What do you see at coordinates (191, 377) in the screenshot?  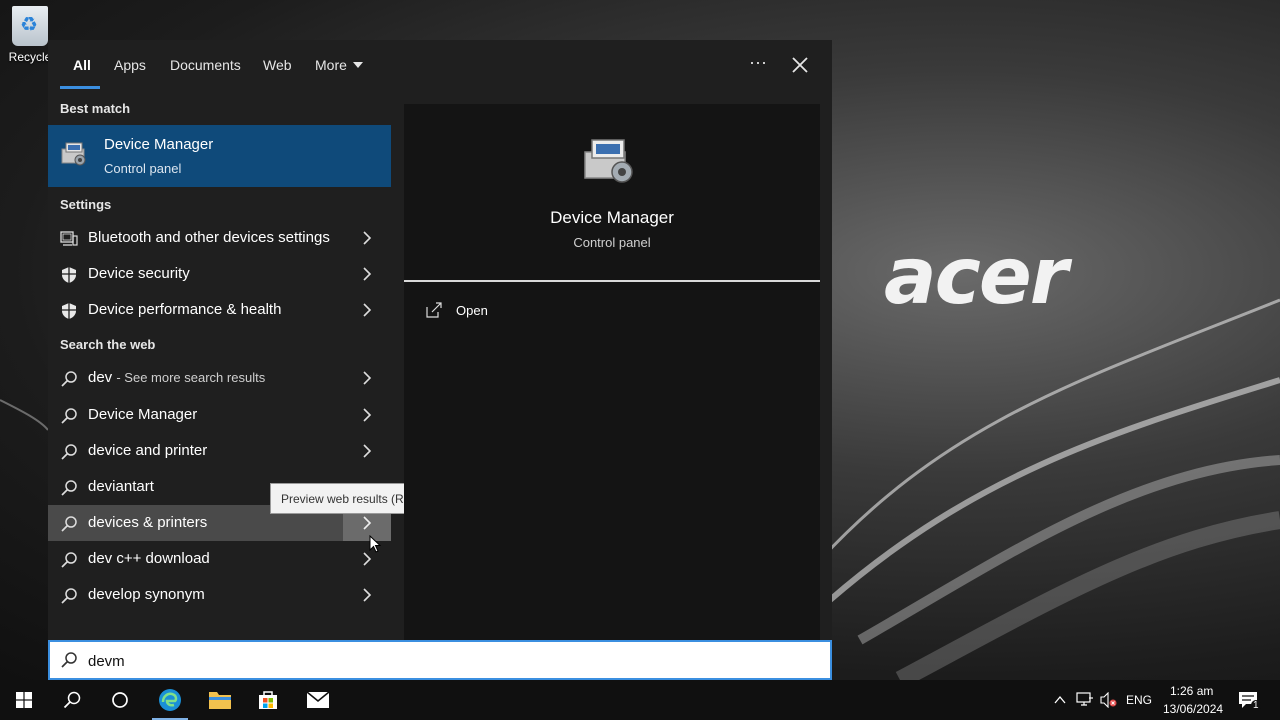 I see `web-item-suffix: - See more search results` at bounding box center [191, 377].